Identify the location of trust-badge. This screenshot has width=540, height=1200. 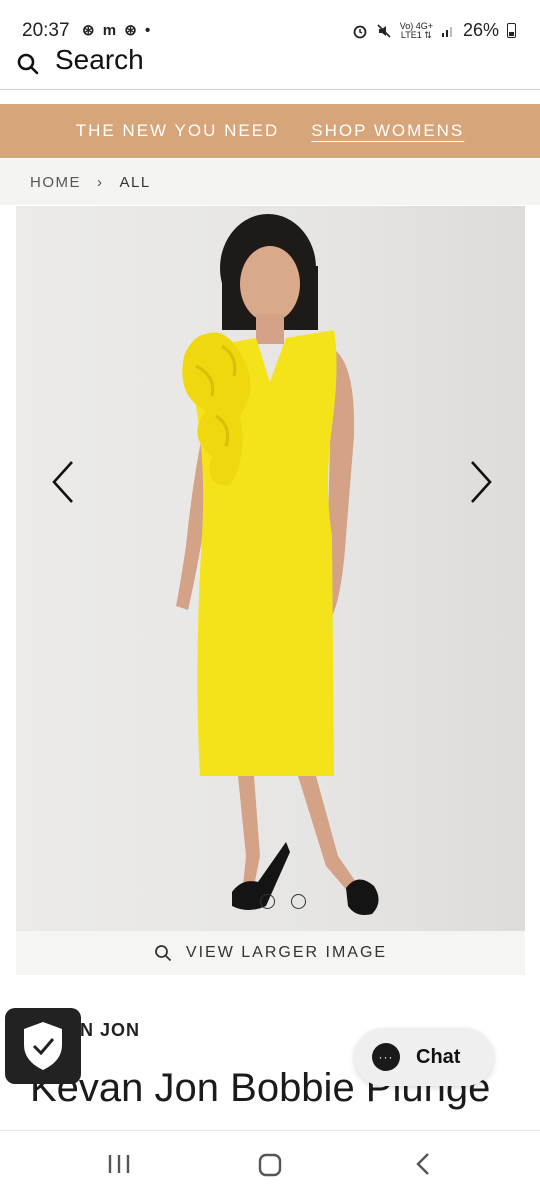
(43, 1046).